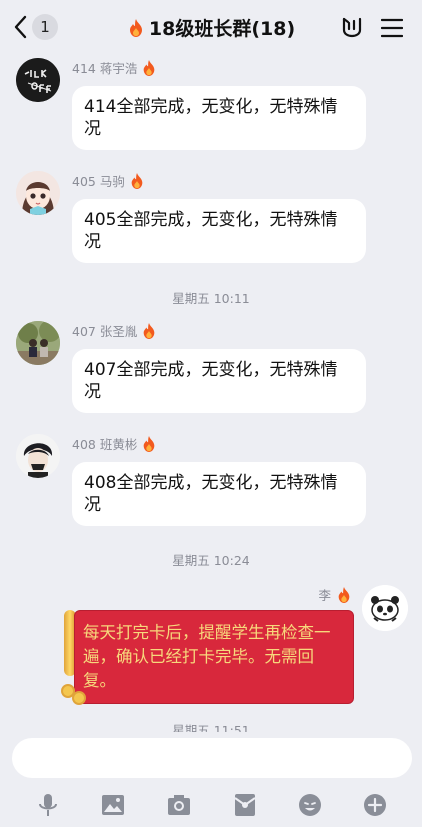 This screenshot has width=422, height=827. What do you see at coordinates (105, 331) in the screenshot?
I see `sender-name-text: 407 张圣胤` at bounding box center [105, 331].